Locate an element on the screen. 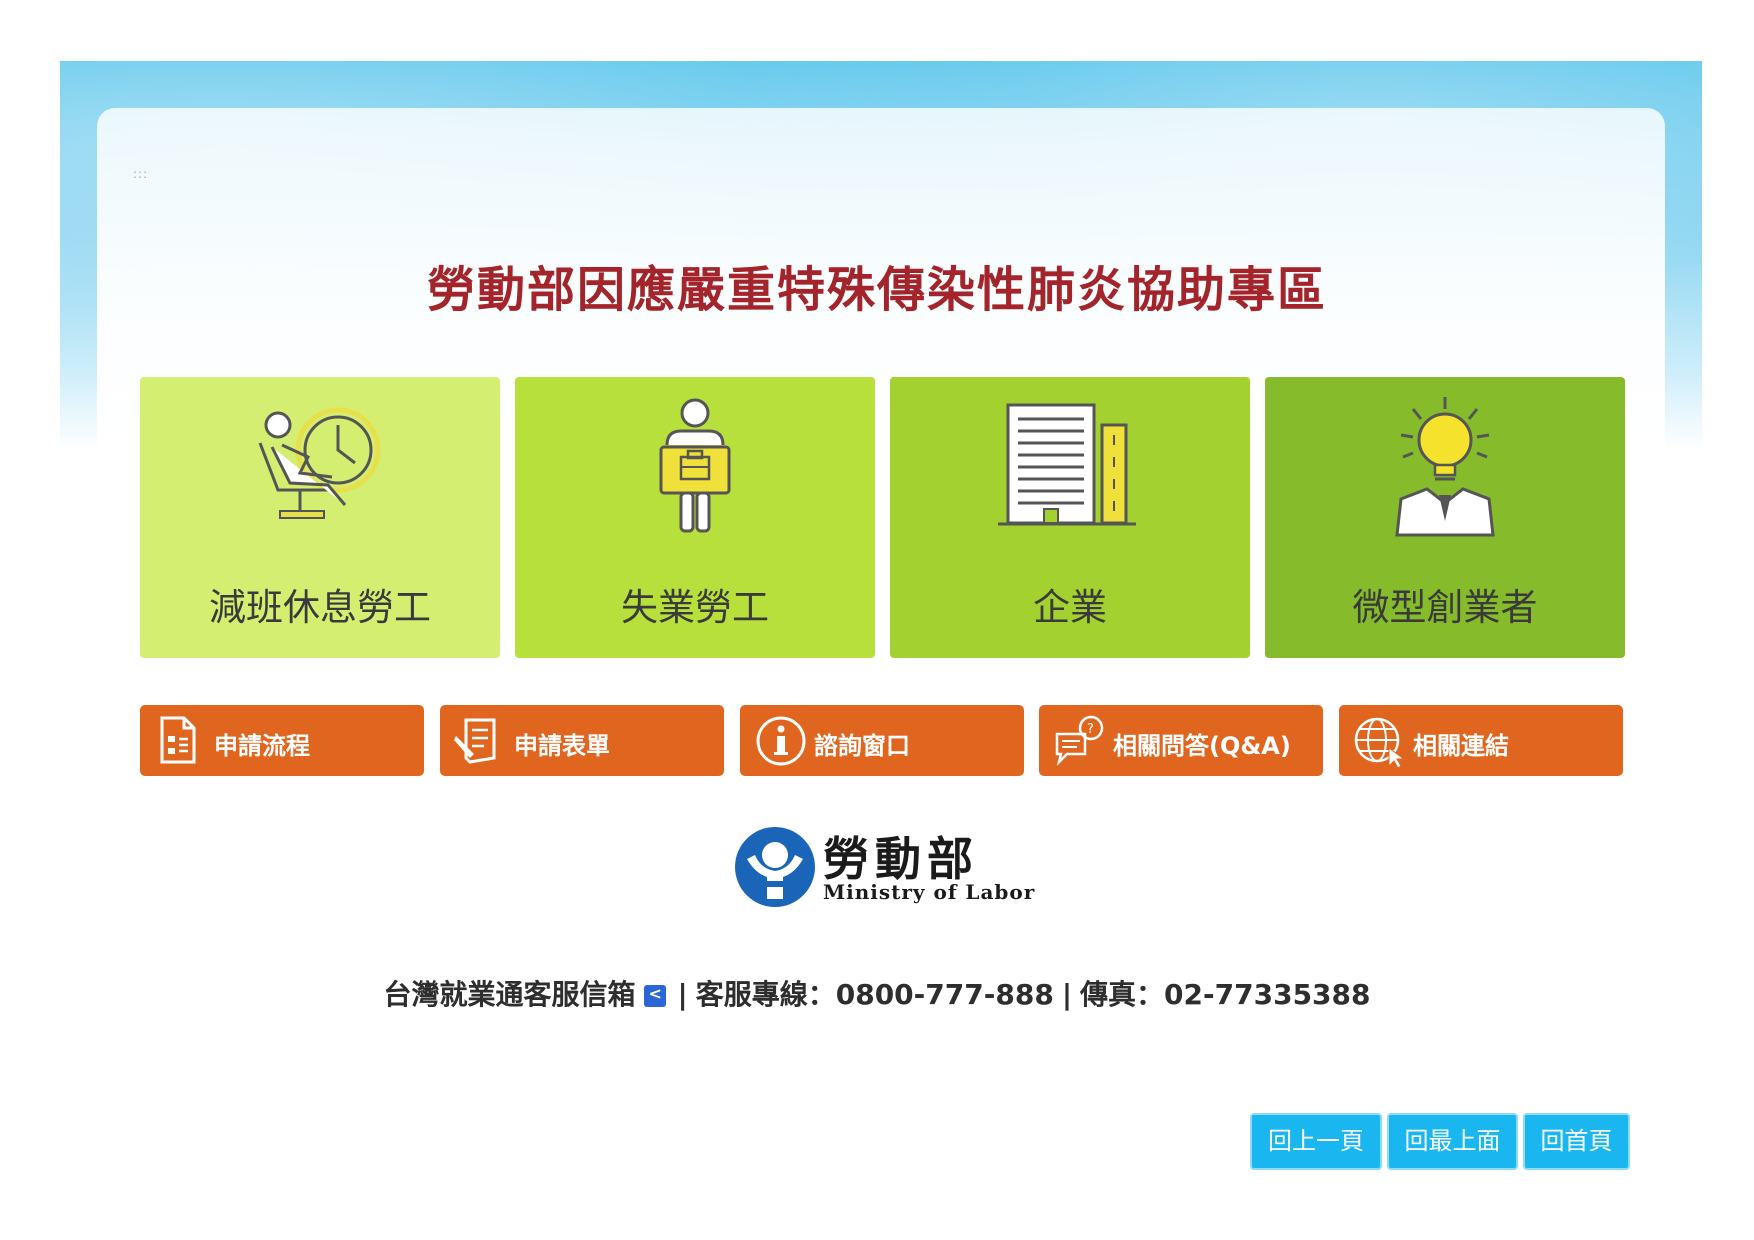 The height and width of the screenshot is (1240, 1754). faq-button: ? 相關問答(Q&A) is located at coordinates (1181, 740).